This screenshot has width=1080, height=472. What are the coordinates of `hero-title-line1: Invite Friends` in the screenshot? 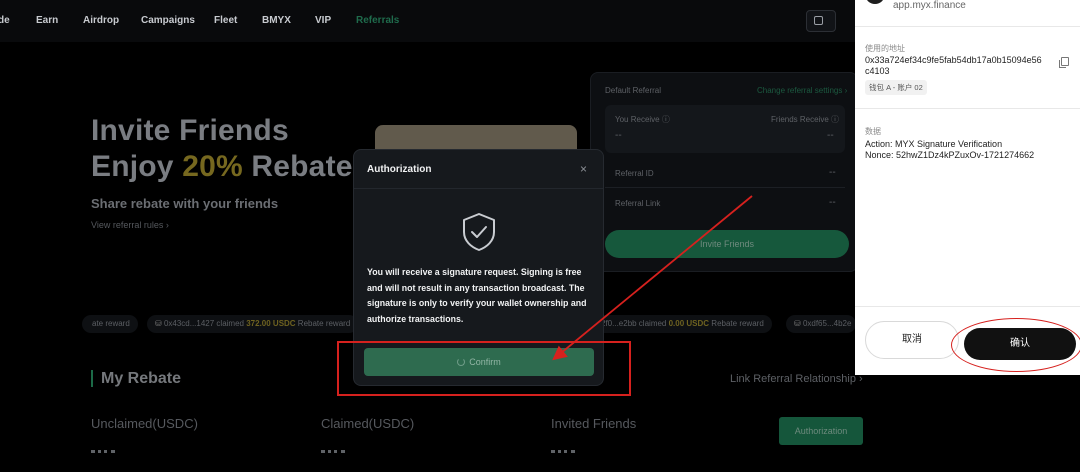 It's located at (190, 130).